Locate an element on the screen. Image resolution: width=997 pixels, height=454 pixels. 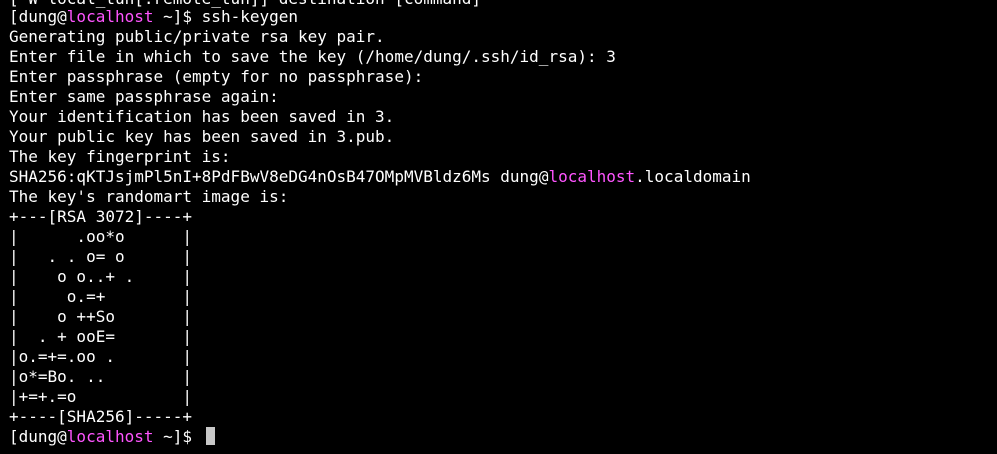
output-line: Your public key has been saved in 3.pub. is located at coordinates (202, 136).